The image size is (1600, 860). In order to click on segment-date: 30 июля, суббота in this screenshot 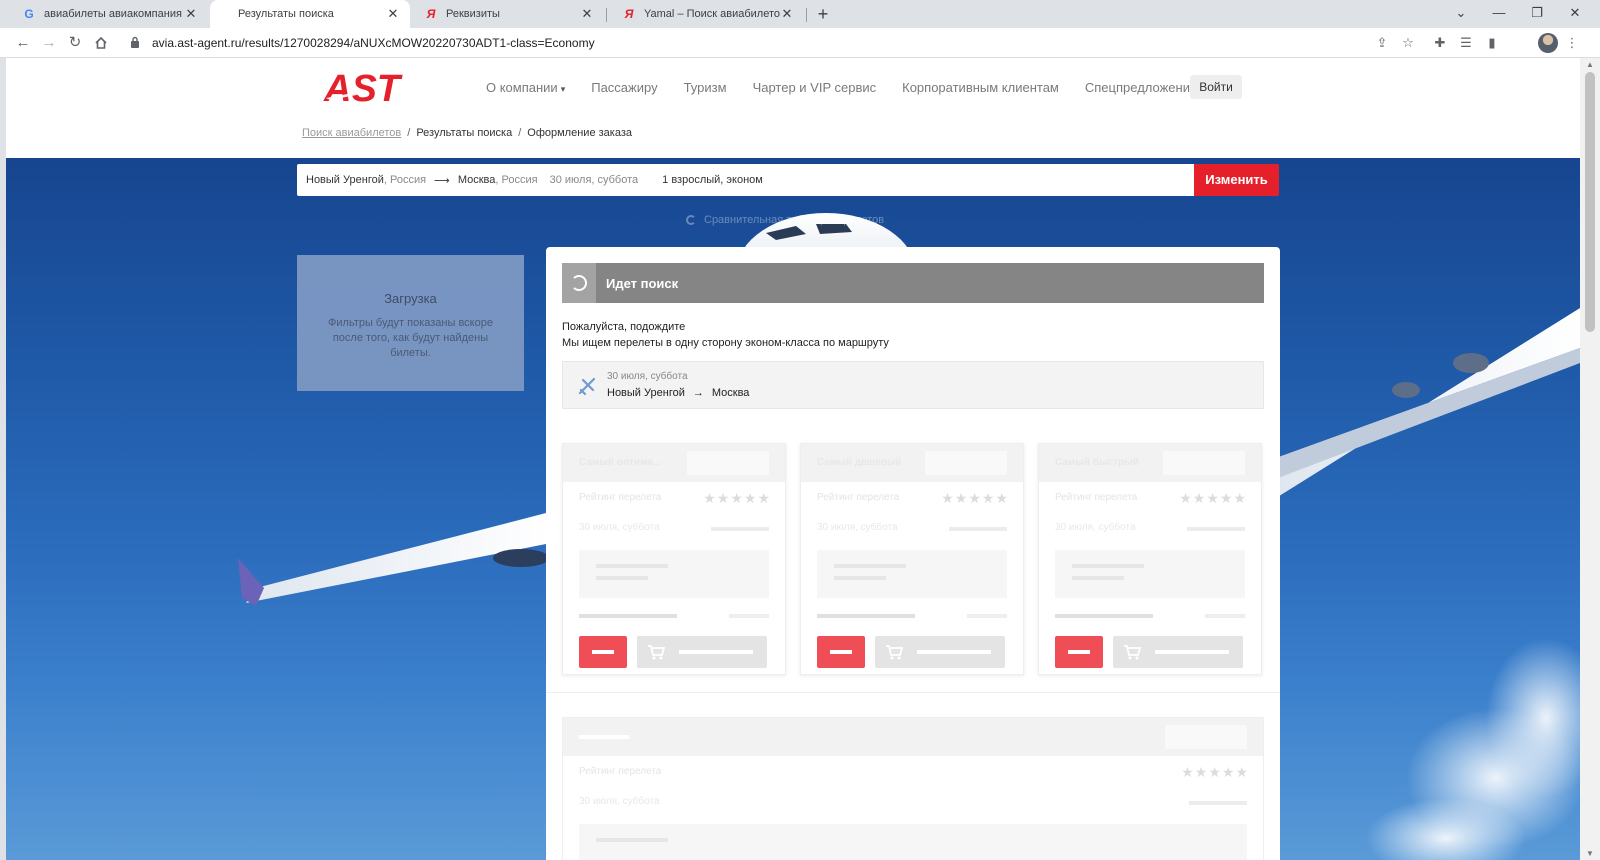, I will do `click(647, 376)`.